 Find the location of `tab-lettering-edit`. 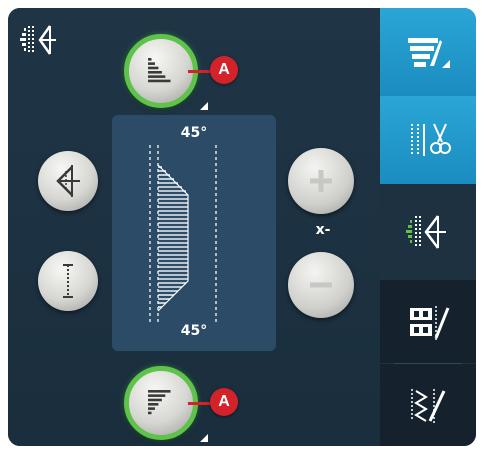

tab-lettering-edit is located at coordinates (428, 321).